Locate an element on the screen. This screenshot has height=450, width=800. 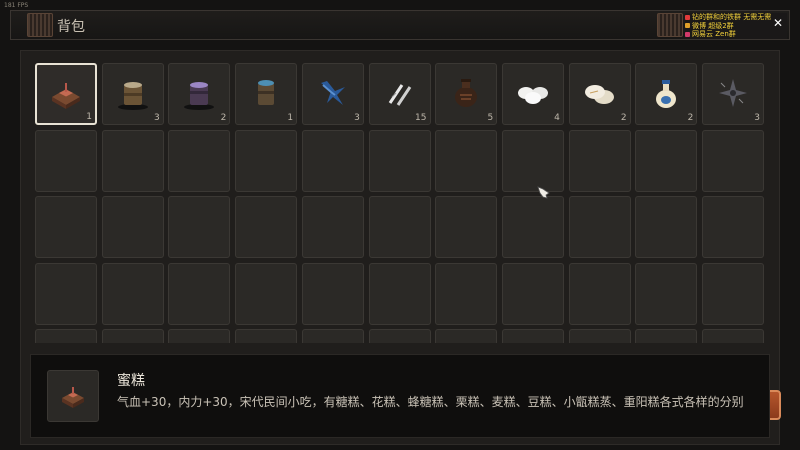
feather-icon is located at coordinates (399, 94).